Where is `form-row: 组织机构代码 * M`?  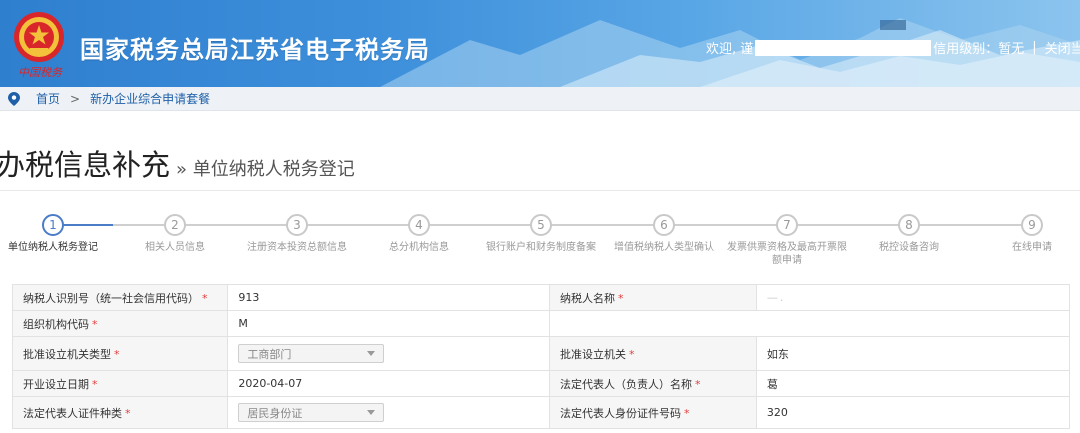
form-row: 组织机构代码 * M is located at coordinates (541, 323).